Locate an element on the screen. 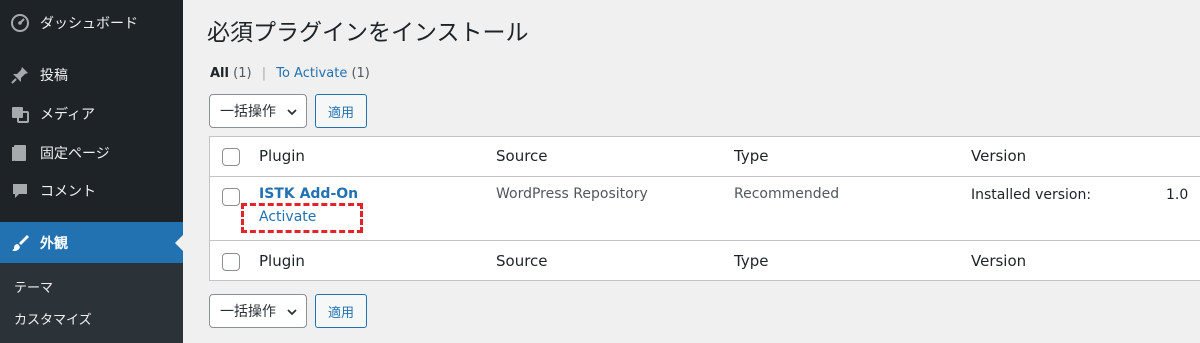 This screenshot has height=343, width=1200. apply-button-top: 適用 is located at coordinates (341, 111).